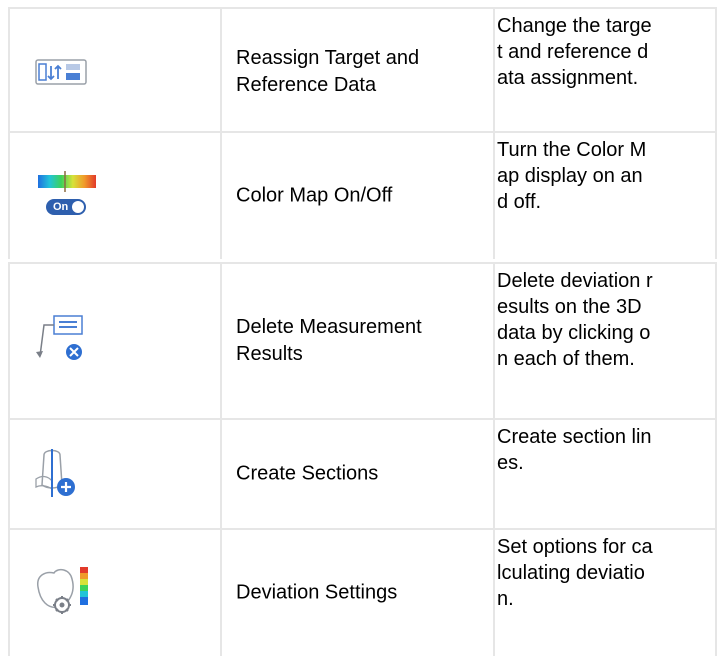 The width and height of the screenshot is (717, 656). I want to click on description-line: Delete deviation r, so click(575, 281).